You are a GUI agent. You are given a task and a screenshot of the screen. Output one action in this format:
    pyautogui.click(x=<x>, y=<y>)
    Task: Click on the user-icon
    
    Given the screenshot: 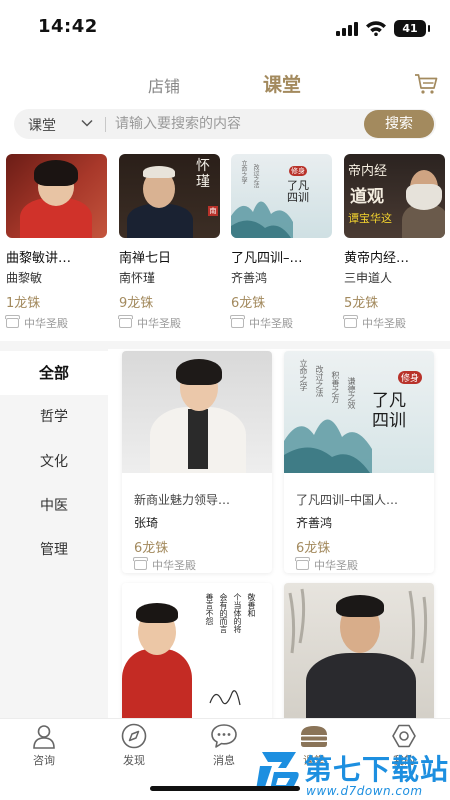 What is the action you would take?
    pyautogui.click(x=44, y=737)
    